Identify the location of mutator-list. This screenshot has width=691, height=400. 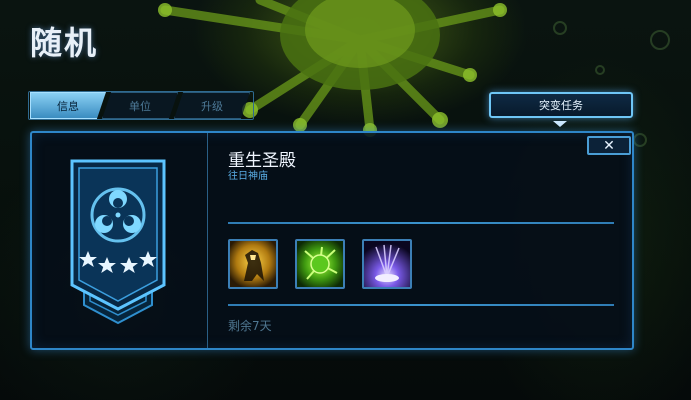
(328, 264).